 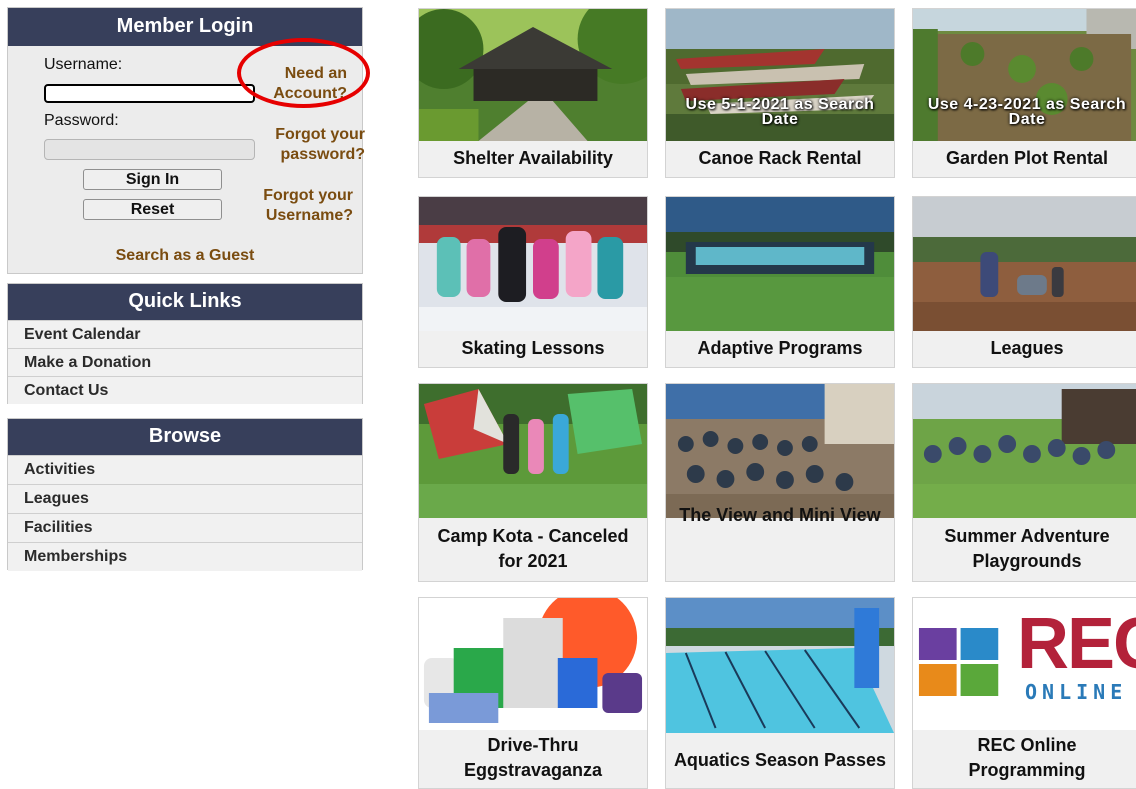 I want to click on tile-label: Drive-Thru Eggstravaganza, so click(x=533, y=757).